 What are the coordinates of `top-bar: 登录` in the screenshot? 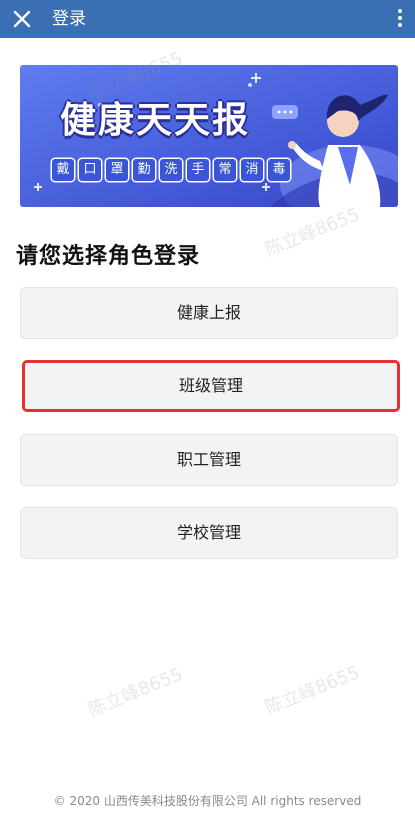 It's located at (207, 19).